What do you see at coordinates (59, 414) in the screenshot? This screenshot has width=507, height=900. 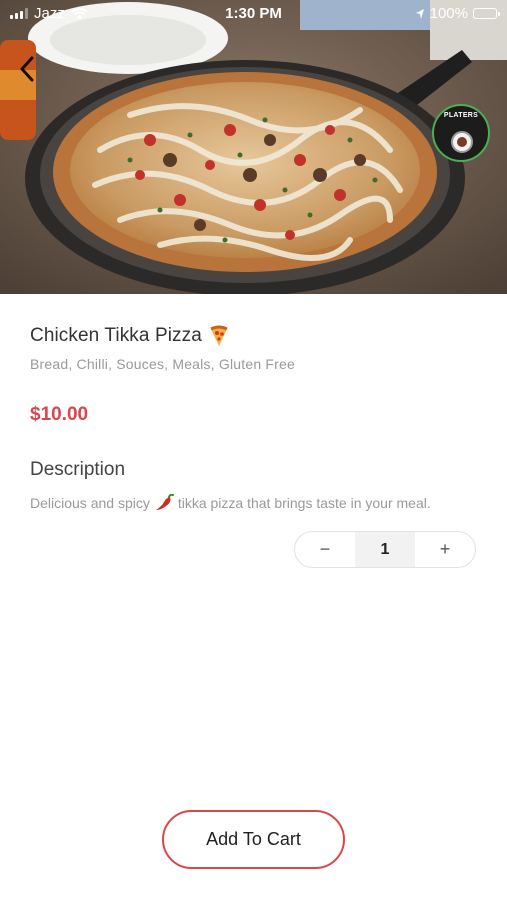 I see `product-price: $10.00` at bounding box center [59, 414].